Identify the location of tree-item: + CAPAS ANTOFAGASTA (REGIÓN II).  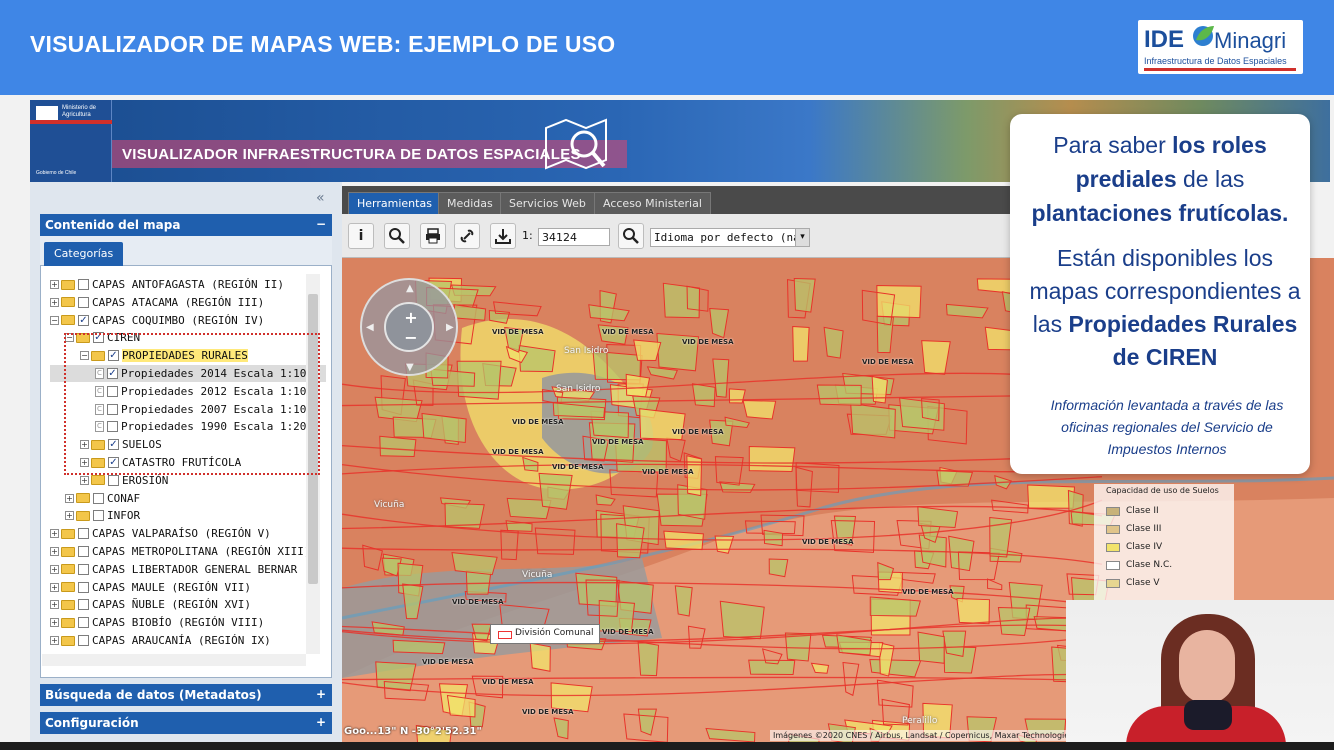
(188, 284).